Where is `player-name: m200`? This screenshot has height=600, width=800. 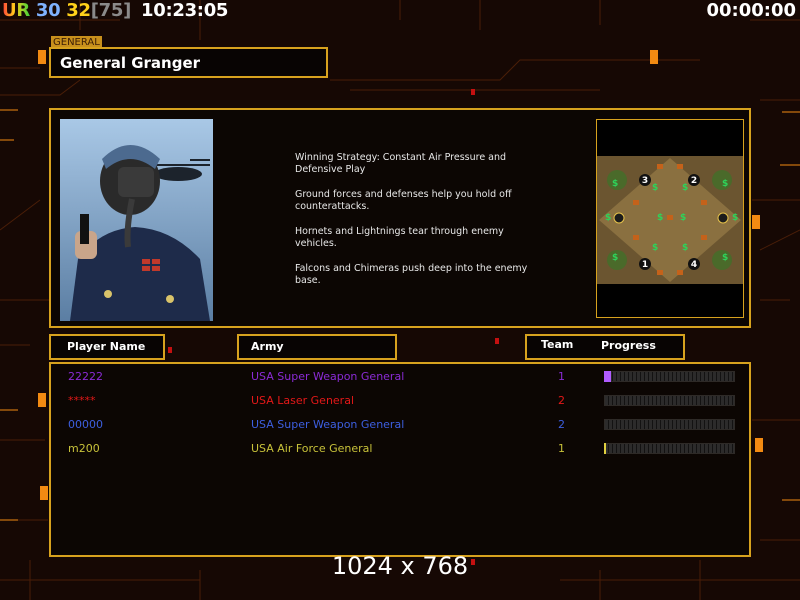
player-name: m200 is located at coordinates (84, 448).